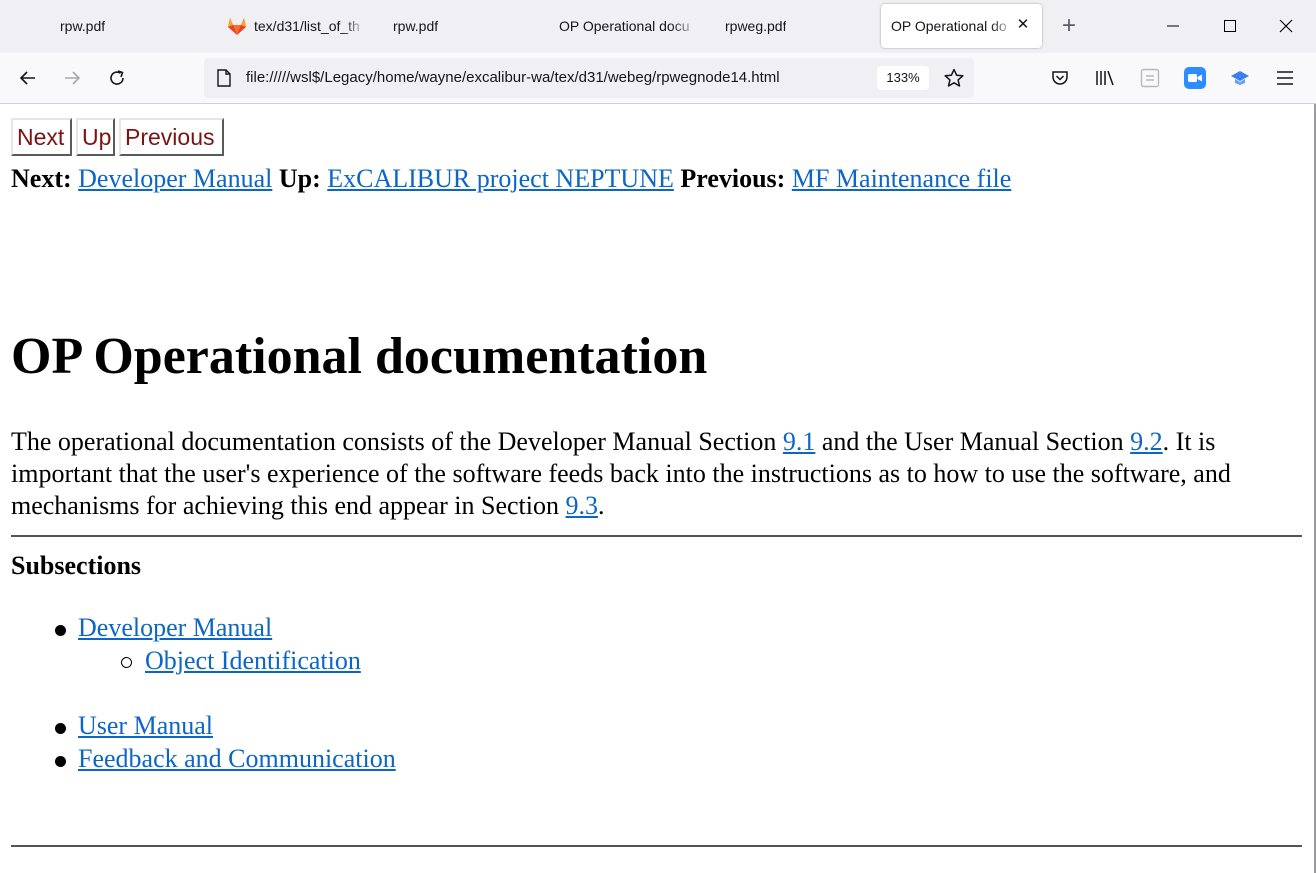  What do you see at coordinates (799, 441) in the screenshot?
I see `section-9-1-link: 9.1` at bounding box center [799, 441].